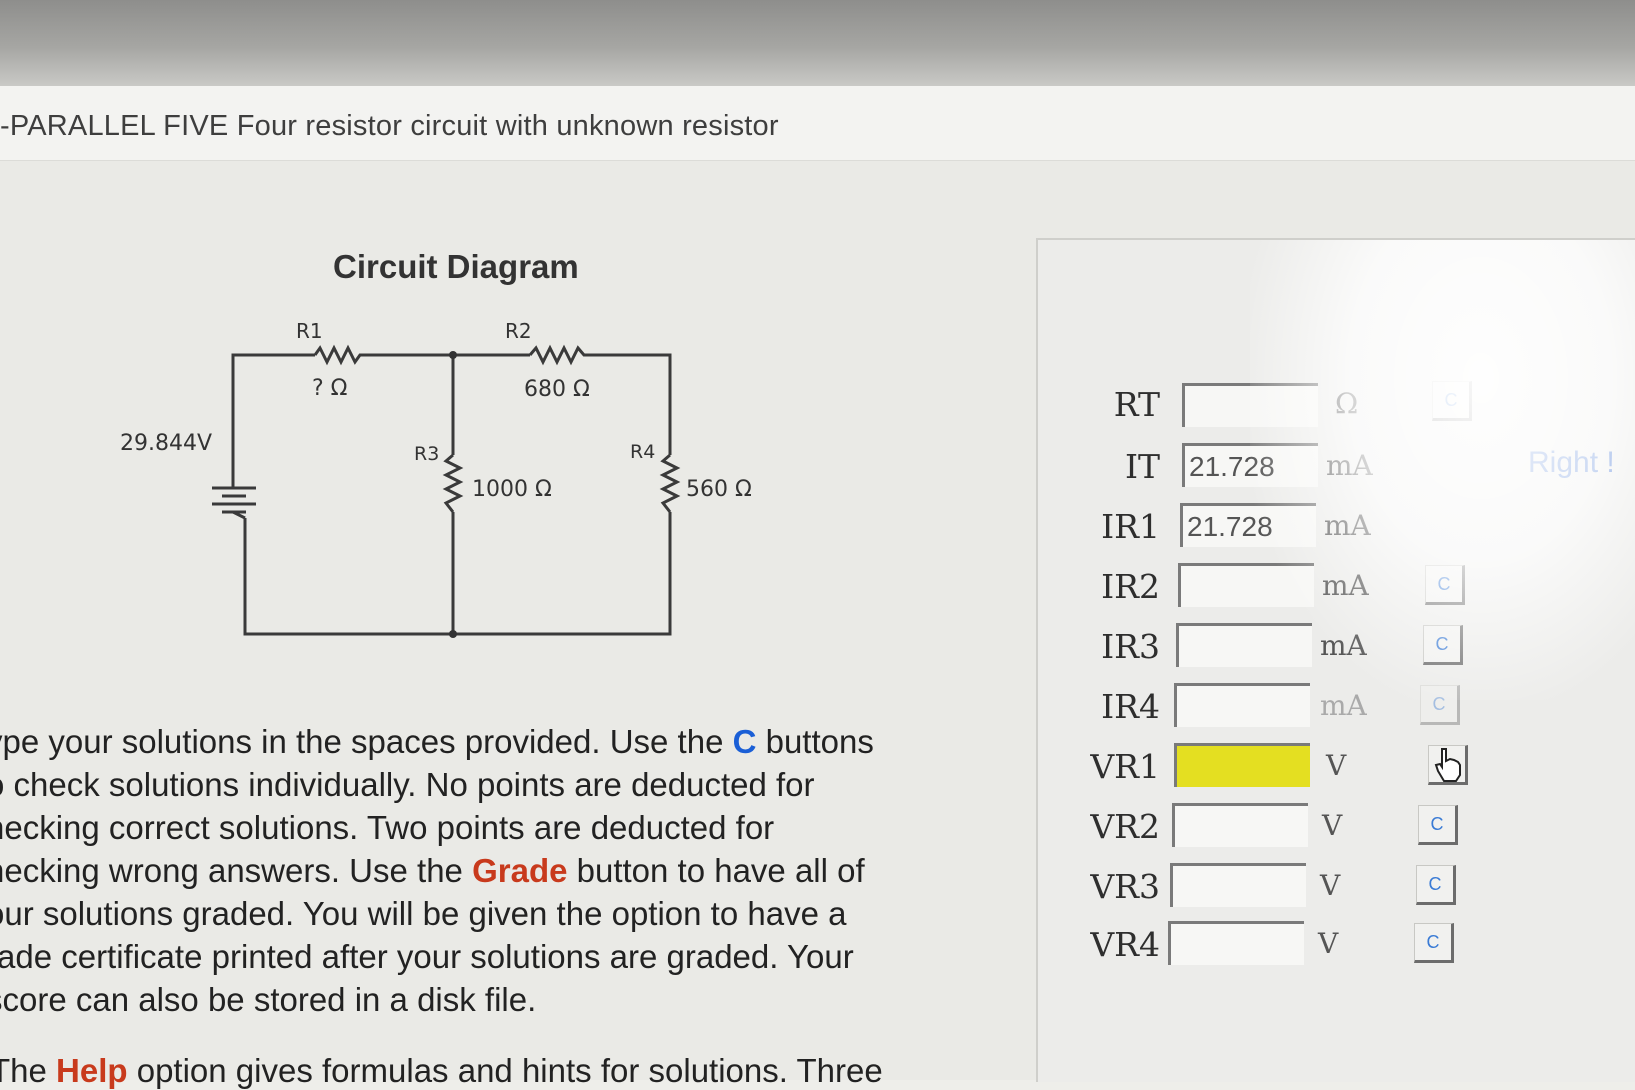  I want to click on answer-row-vr1: VR1 V, so click(817, 768).